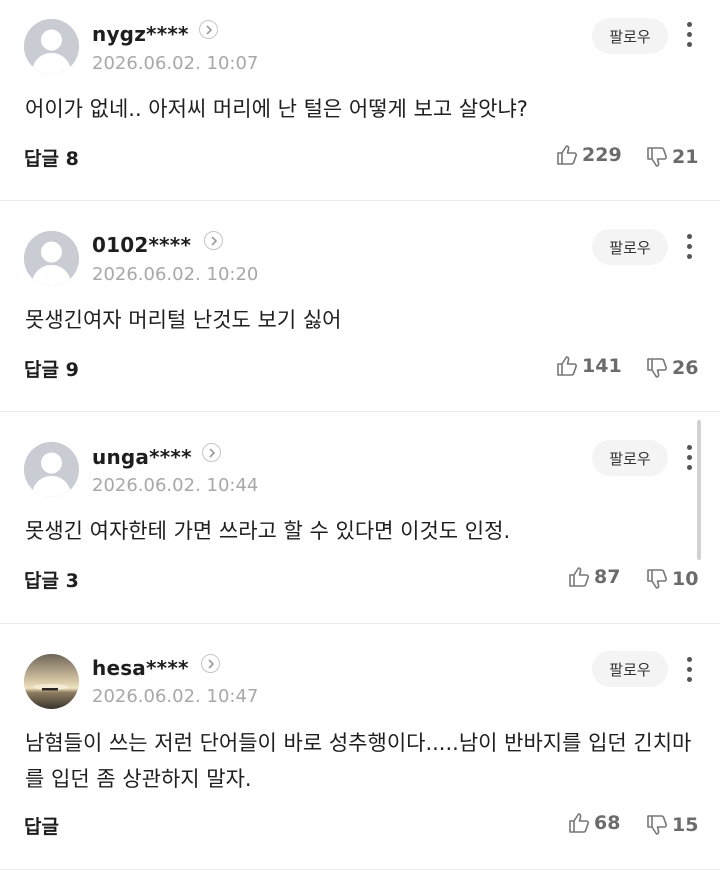  I want to click on like-button: 87, so click(593, 577).